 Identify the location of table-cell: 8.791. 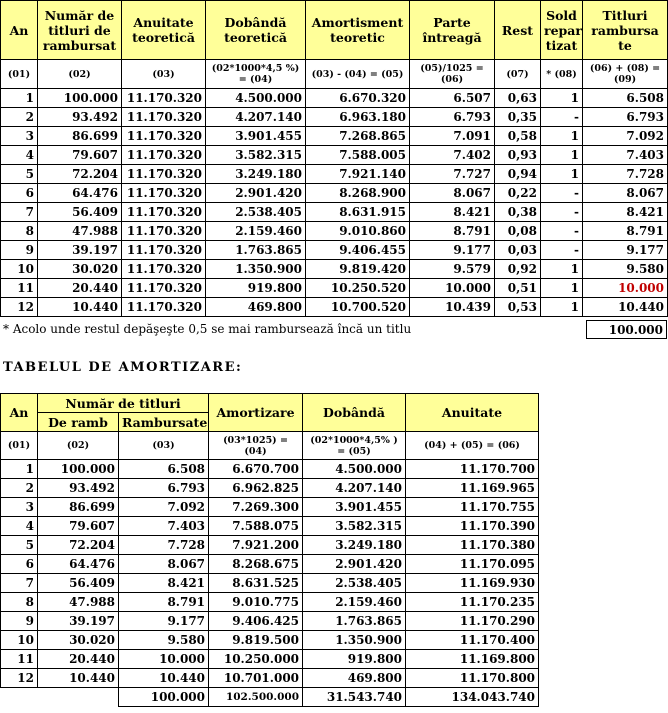
(452, 231).